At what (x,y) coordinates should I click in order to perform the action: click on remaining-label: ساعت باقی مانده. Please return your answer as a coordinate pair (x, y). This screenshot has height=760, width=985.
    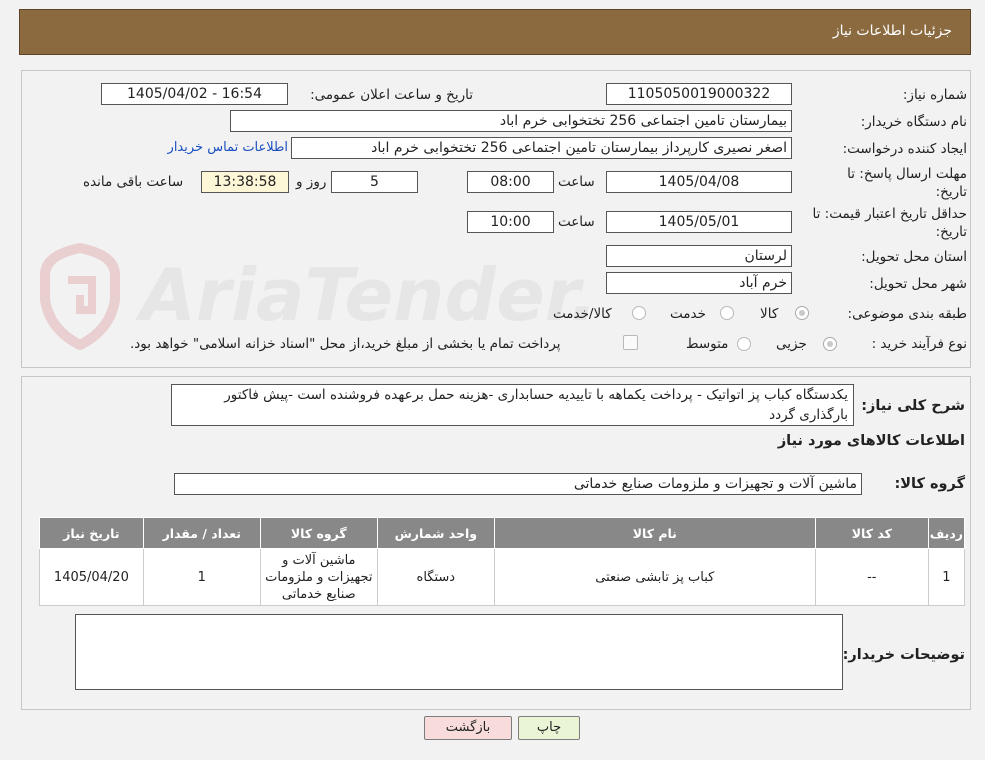
    Looking at the image, I should click on (133, 182).